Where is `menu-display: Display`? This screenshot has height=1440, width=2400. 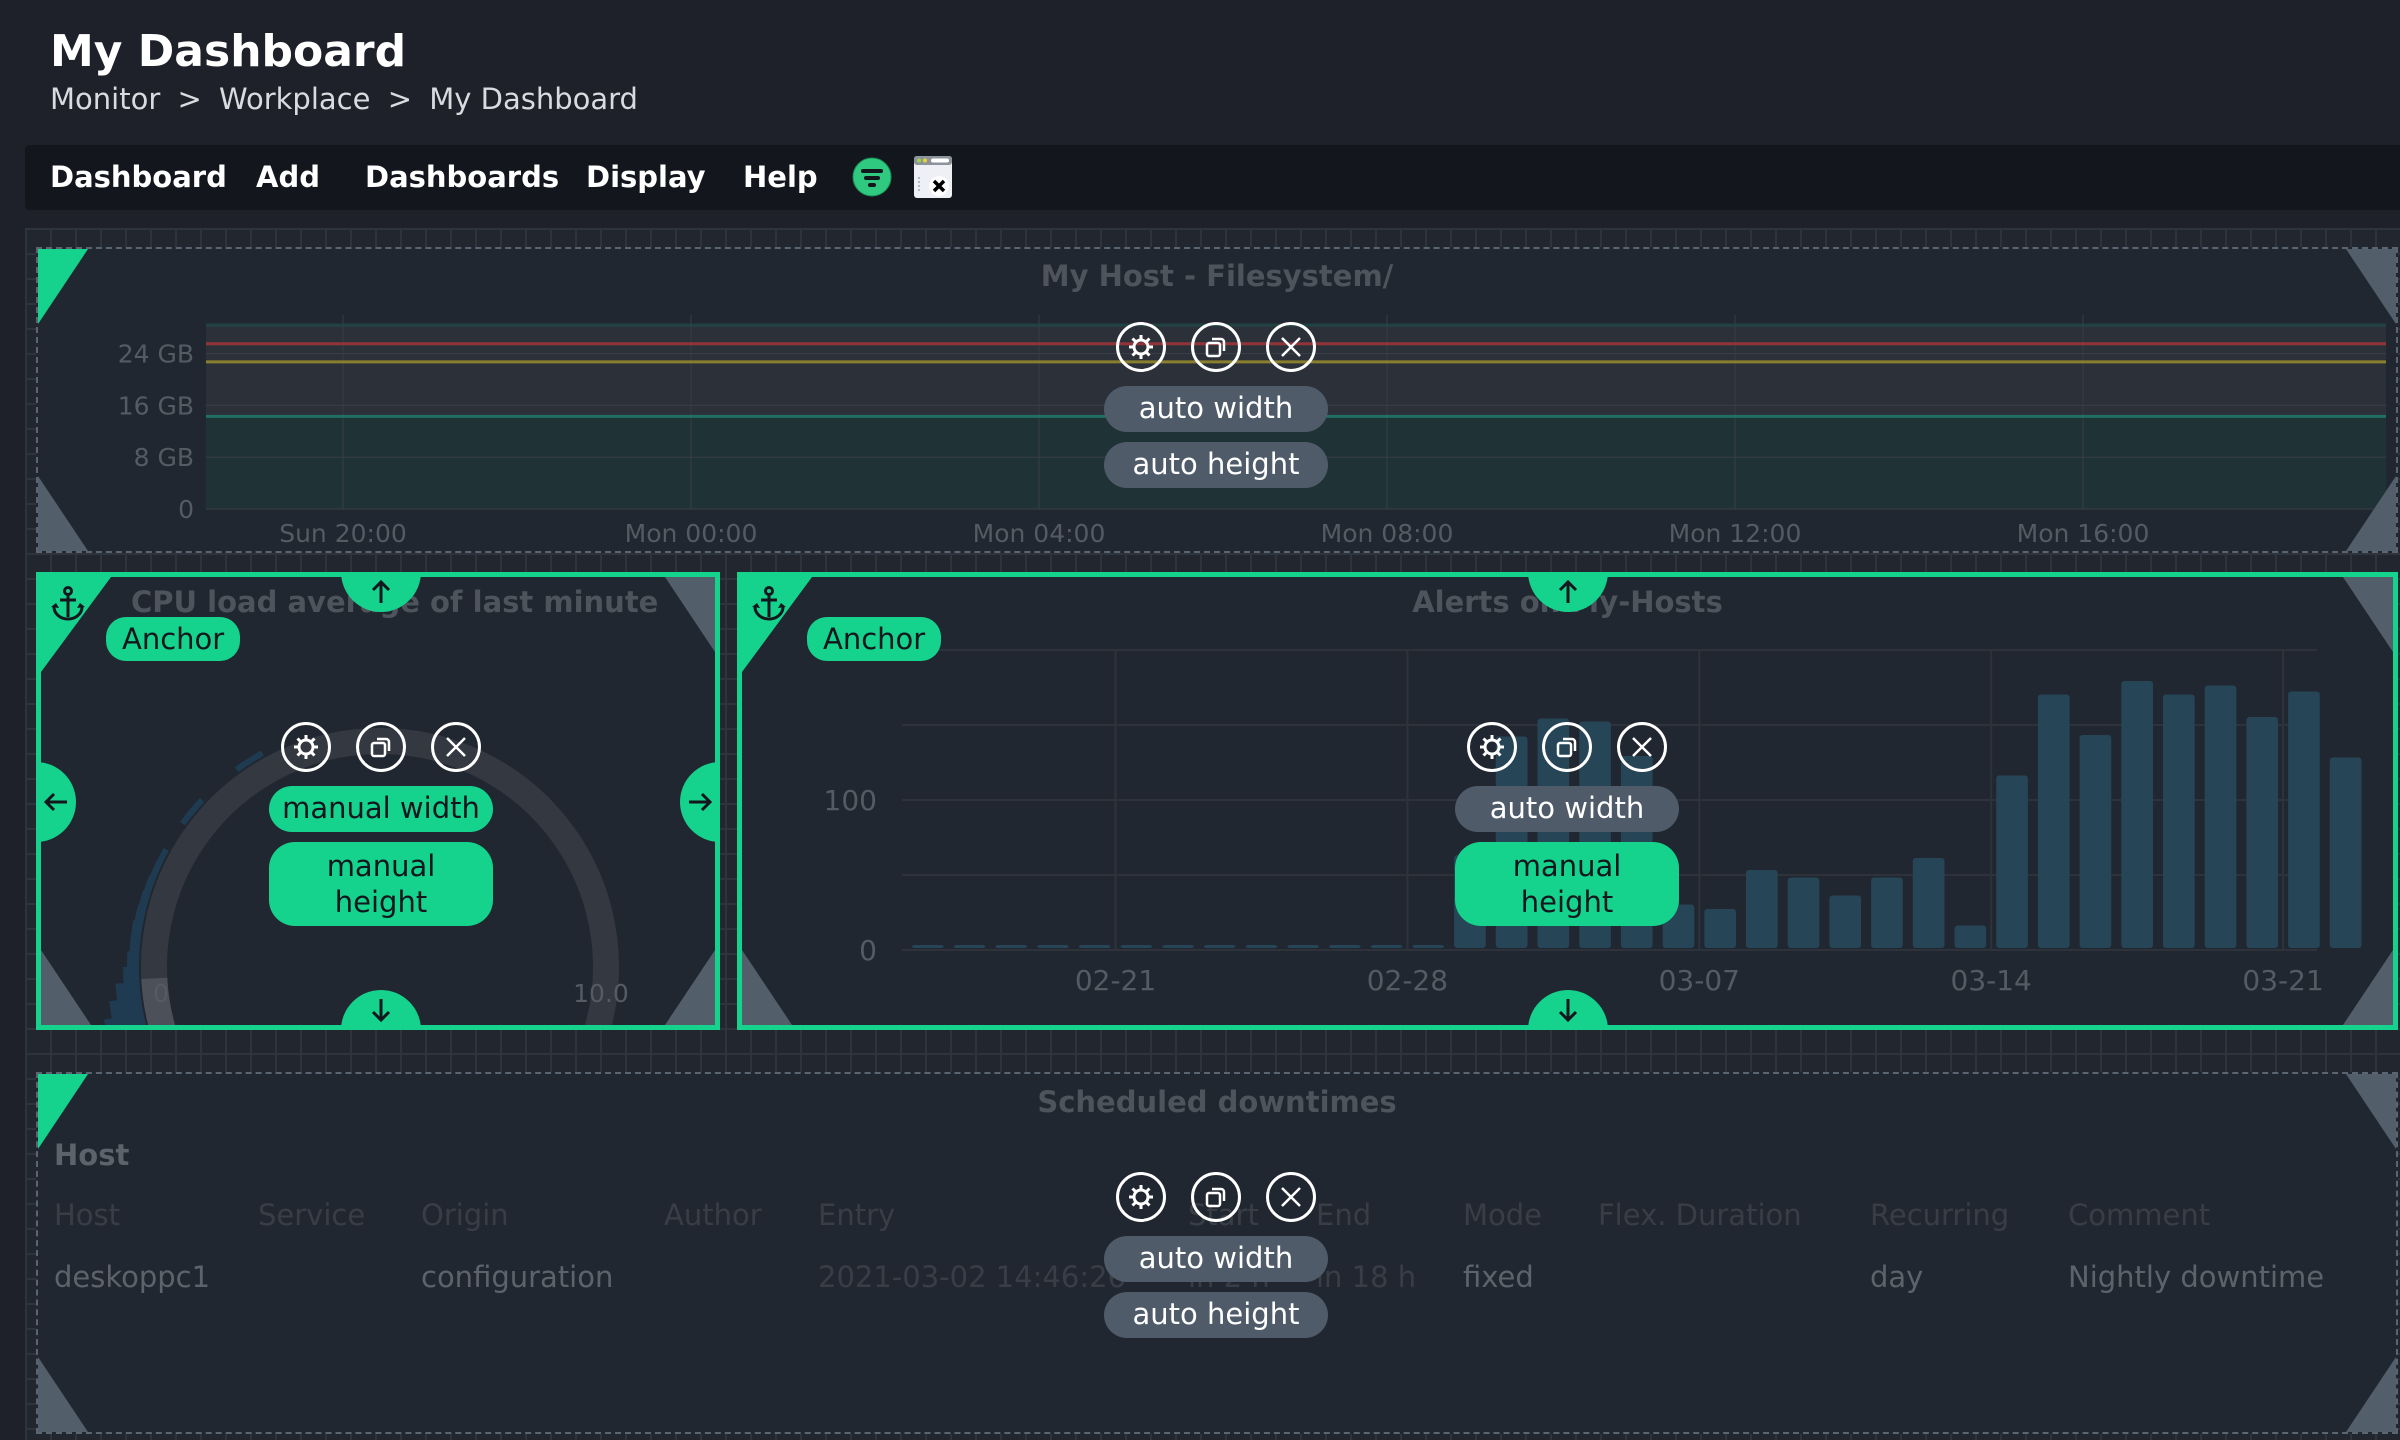 menu-display: Display is located at coordinates (646, 177).